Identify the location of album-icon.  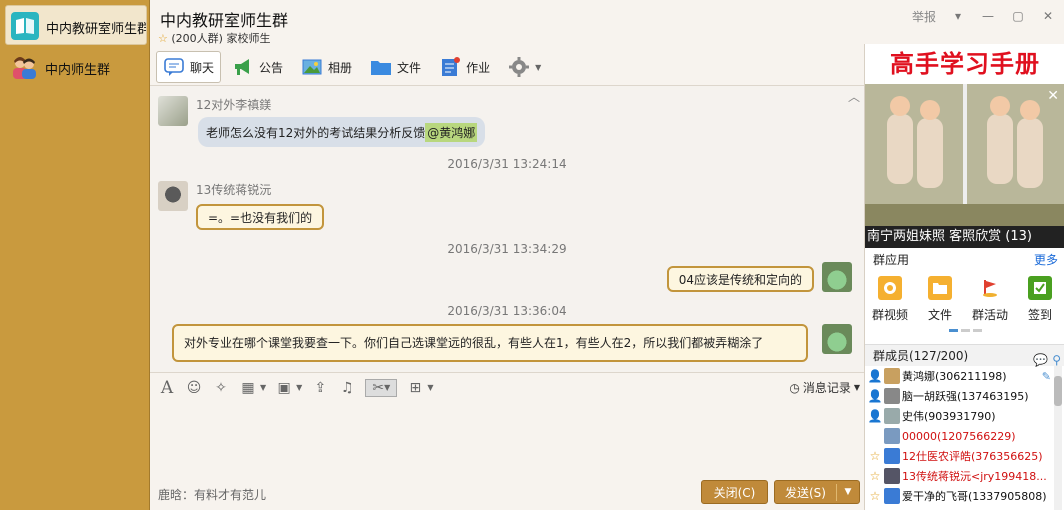
(312, 67).